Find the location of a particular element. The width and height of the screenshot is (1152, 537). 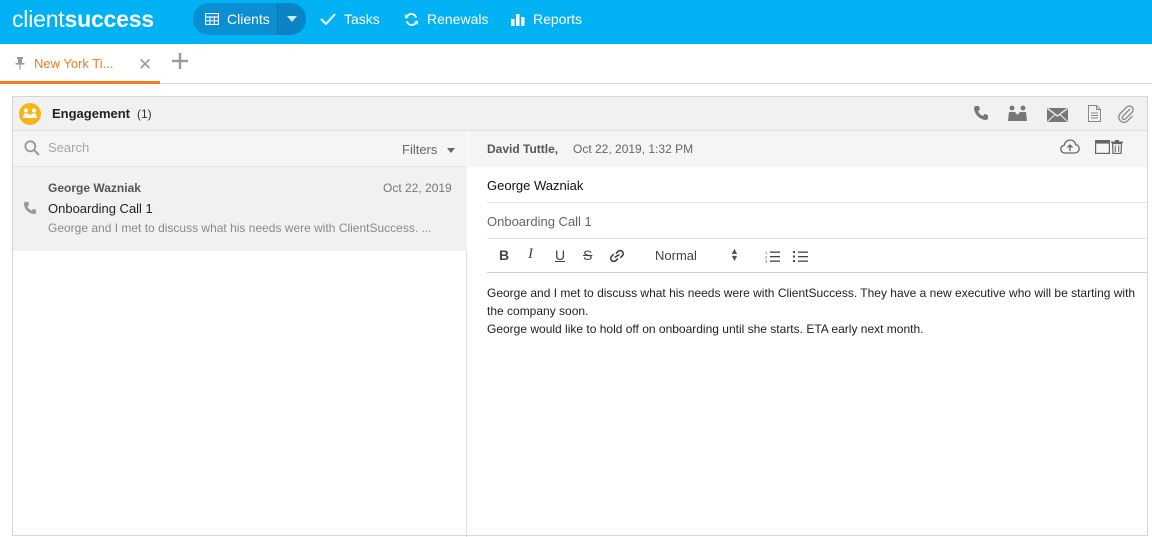

engagement-header: Engagement (1) is located at coordinates (580, 114).